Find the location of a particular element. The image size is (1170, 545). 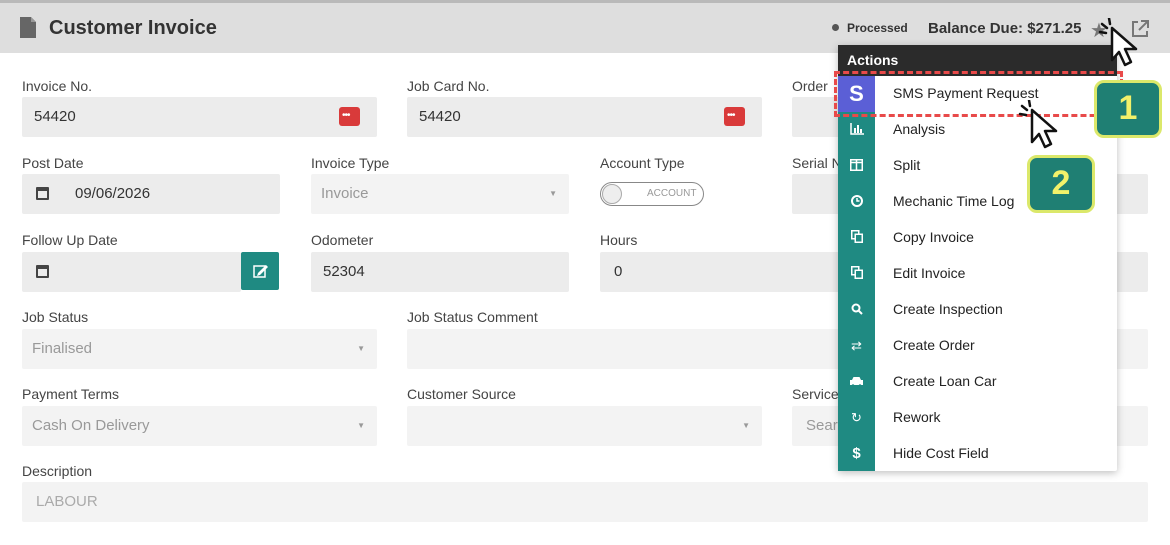

customer-source-label: Customer Source is located at coordinates (461, 394).